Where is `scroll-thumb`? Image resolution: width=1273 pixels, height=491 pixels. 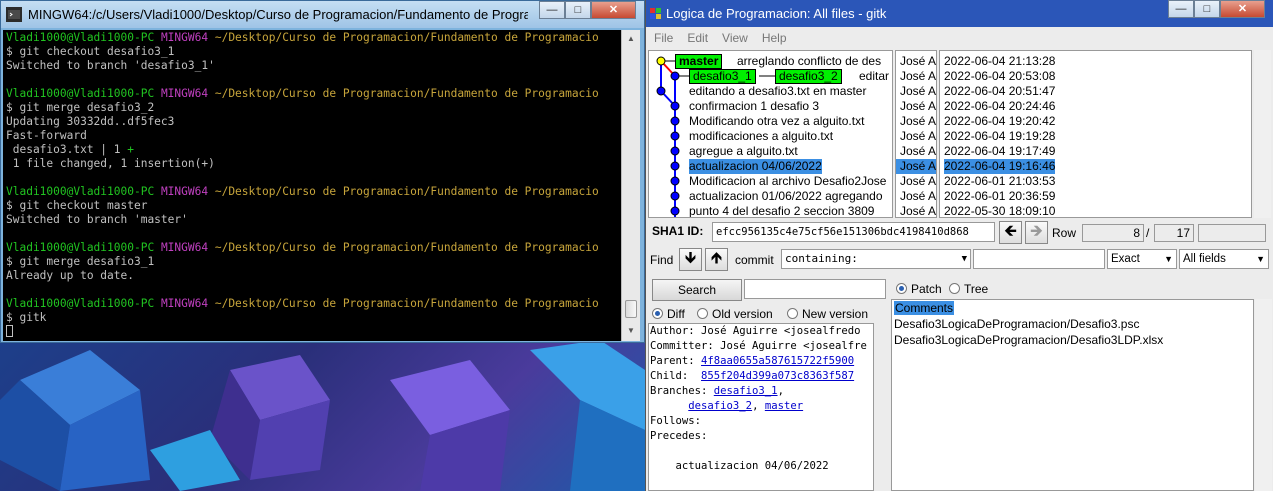
scroll-thumb is located at coordinates (631, 309).